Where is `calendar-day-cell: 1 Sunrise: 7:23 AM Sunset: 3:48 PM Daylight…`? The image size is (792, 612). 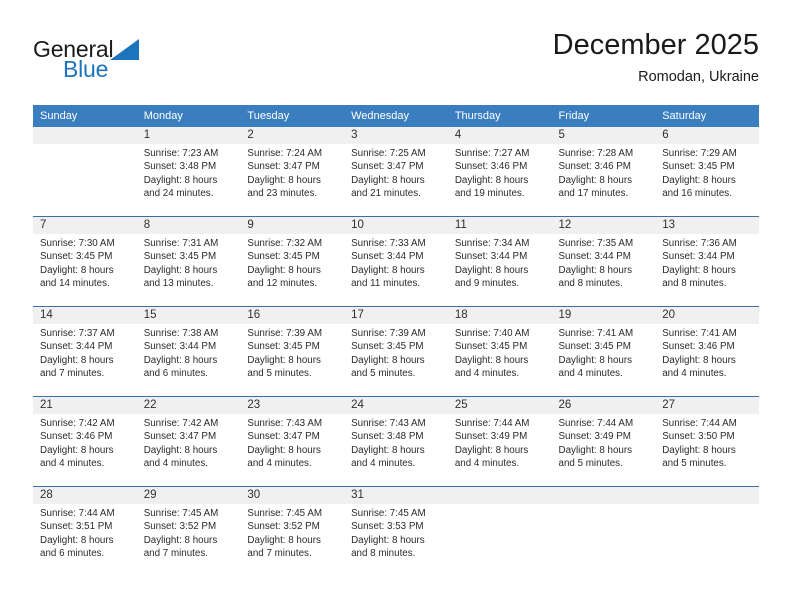
calendar-day-cell: 1 Sunrise: 7:23 AM Sunset: 3:48 PM Daylight… is located at coordinates (188, 172).